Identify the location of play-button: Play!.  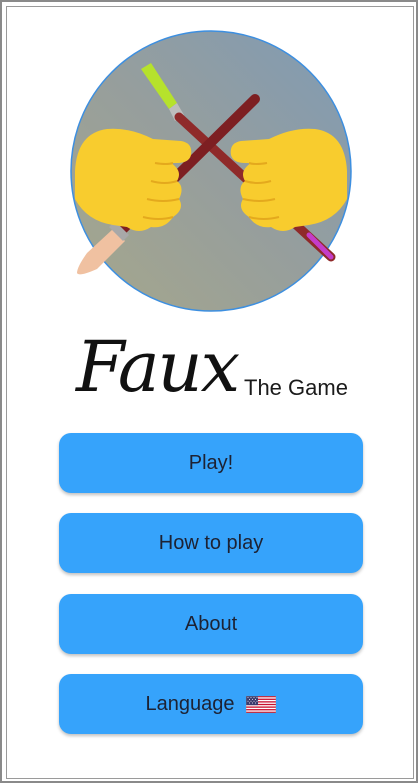
(211, 463).